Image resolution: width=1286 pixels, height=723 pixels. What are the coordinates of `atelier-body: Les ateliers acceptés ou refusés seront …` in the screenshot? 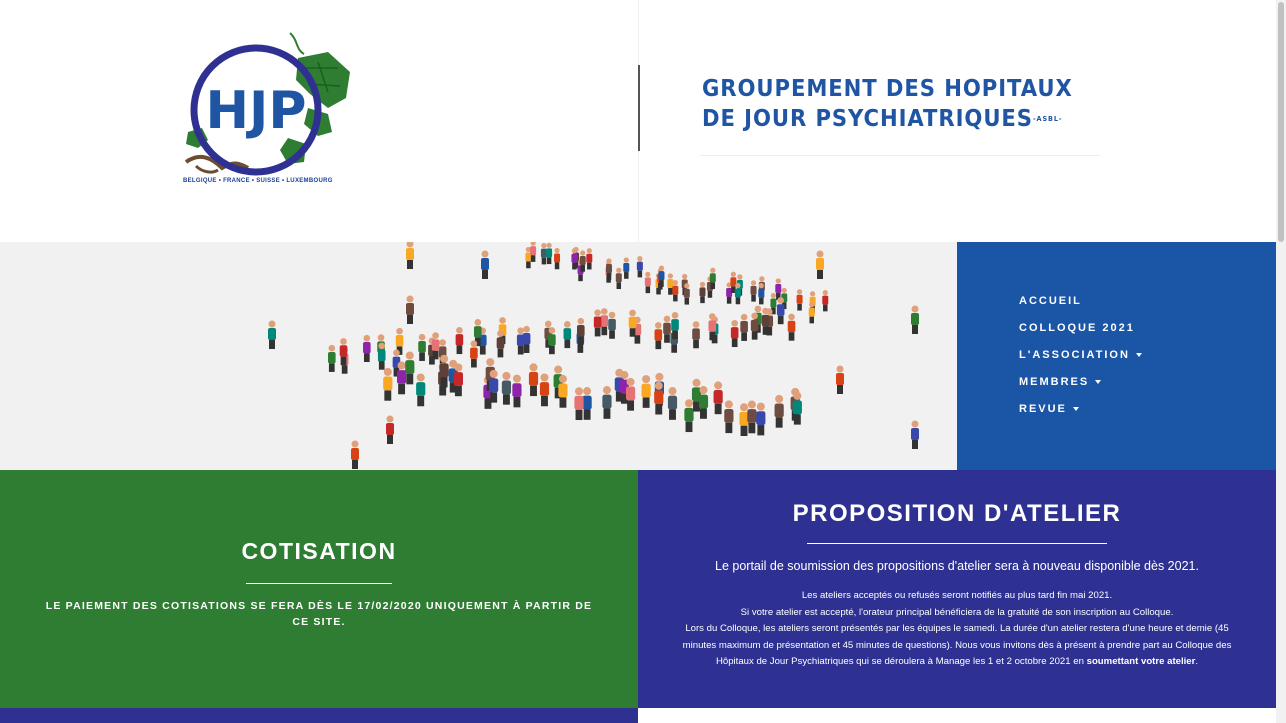 It's located at (957, 629).